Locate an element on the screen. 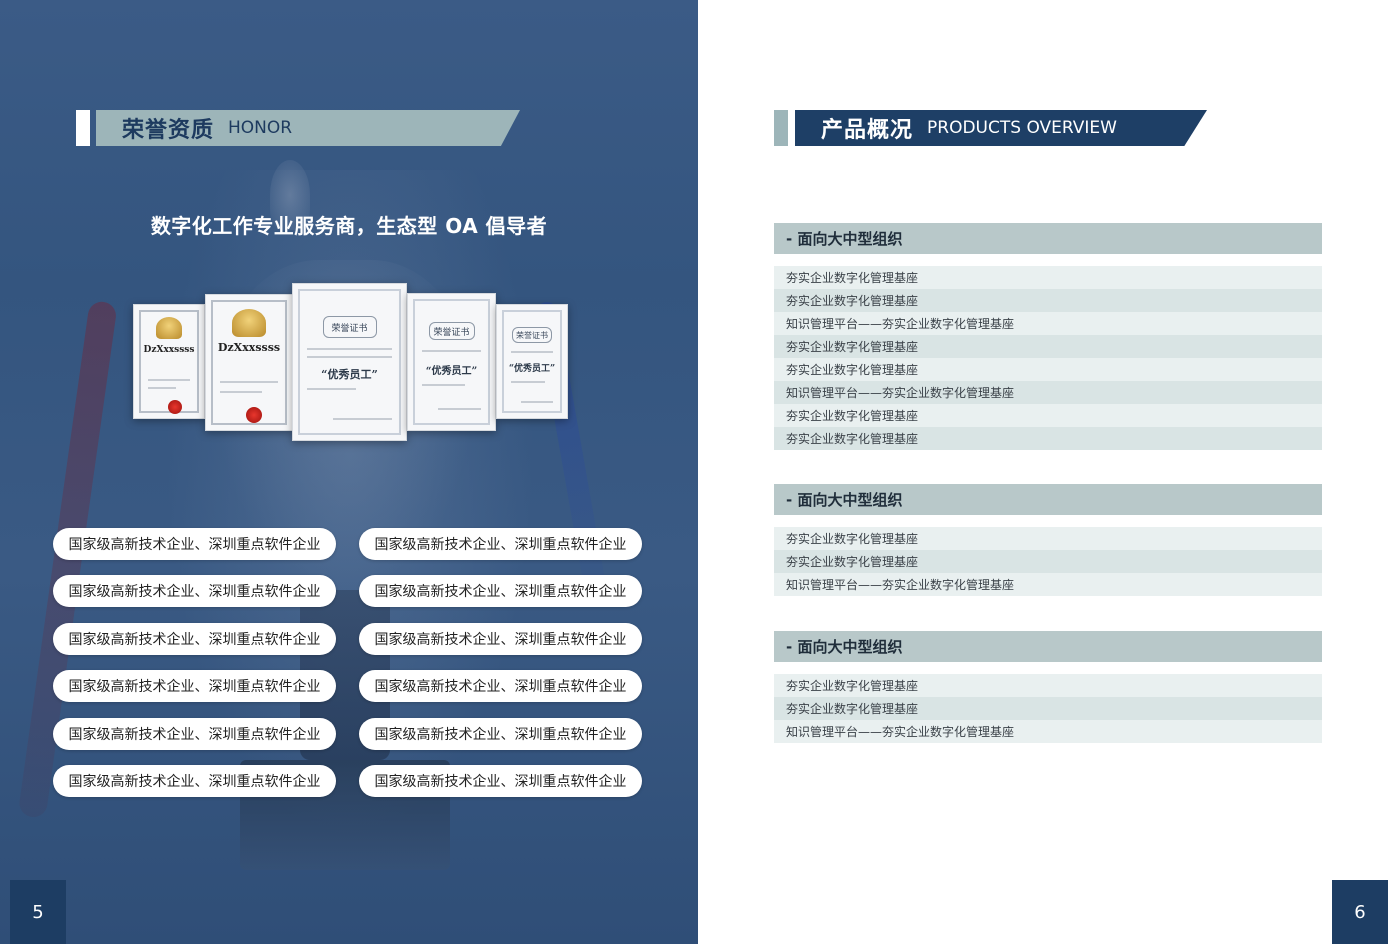 The width and height of the screenshot is (1398, 944). honor-section-header: 荣誉资质 HONOR is located at coordinates (299, 128).